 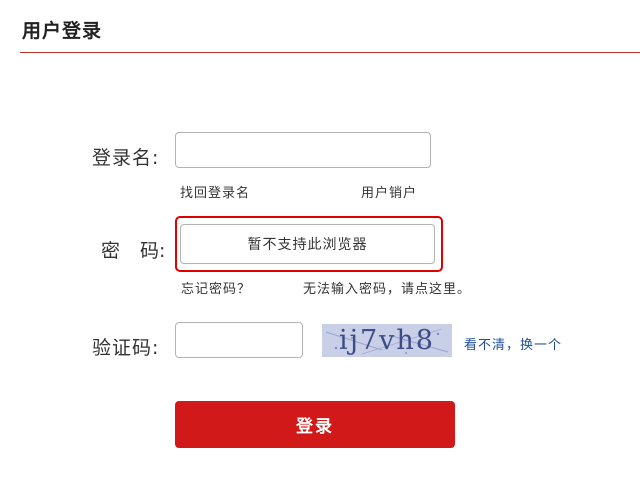 I want to click on captcha-text: ij7vh8, so click(x=386, y=340).